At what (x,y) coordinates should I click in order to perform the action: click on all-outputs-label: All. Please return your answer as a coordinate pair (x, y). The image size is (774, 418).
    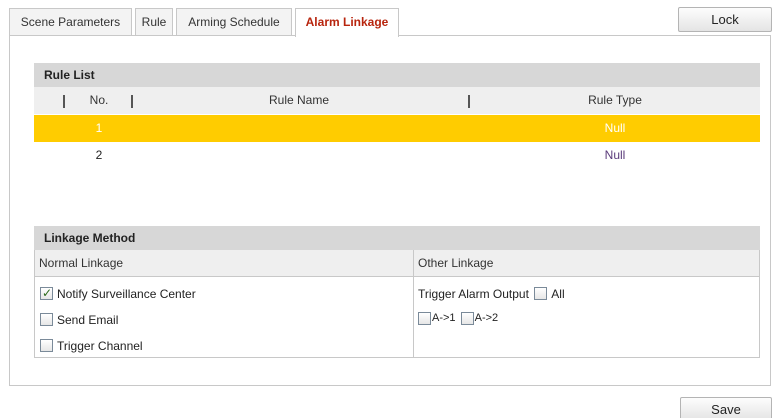
    Looking at the image, I should click on (558, 293).